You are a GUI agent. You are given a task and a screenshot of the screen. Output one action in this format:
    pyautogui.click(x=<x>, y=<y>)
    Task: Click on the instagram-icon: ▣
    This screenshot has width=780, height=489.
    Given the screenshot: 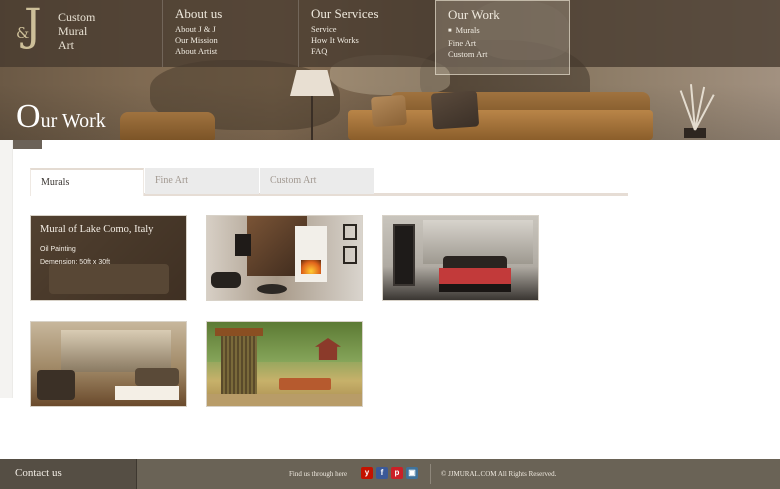 What is the action you would take?
    pyautogui.click(x=412, y=473)
    